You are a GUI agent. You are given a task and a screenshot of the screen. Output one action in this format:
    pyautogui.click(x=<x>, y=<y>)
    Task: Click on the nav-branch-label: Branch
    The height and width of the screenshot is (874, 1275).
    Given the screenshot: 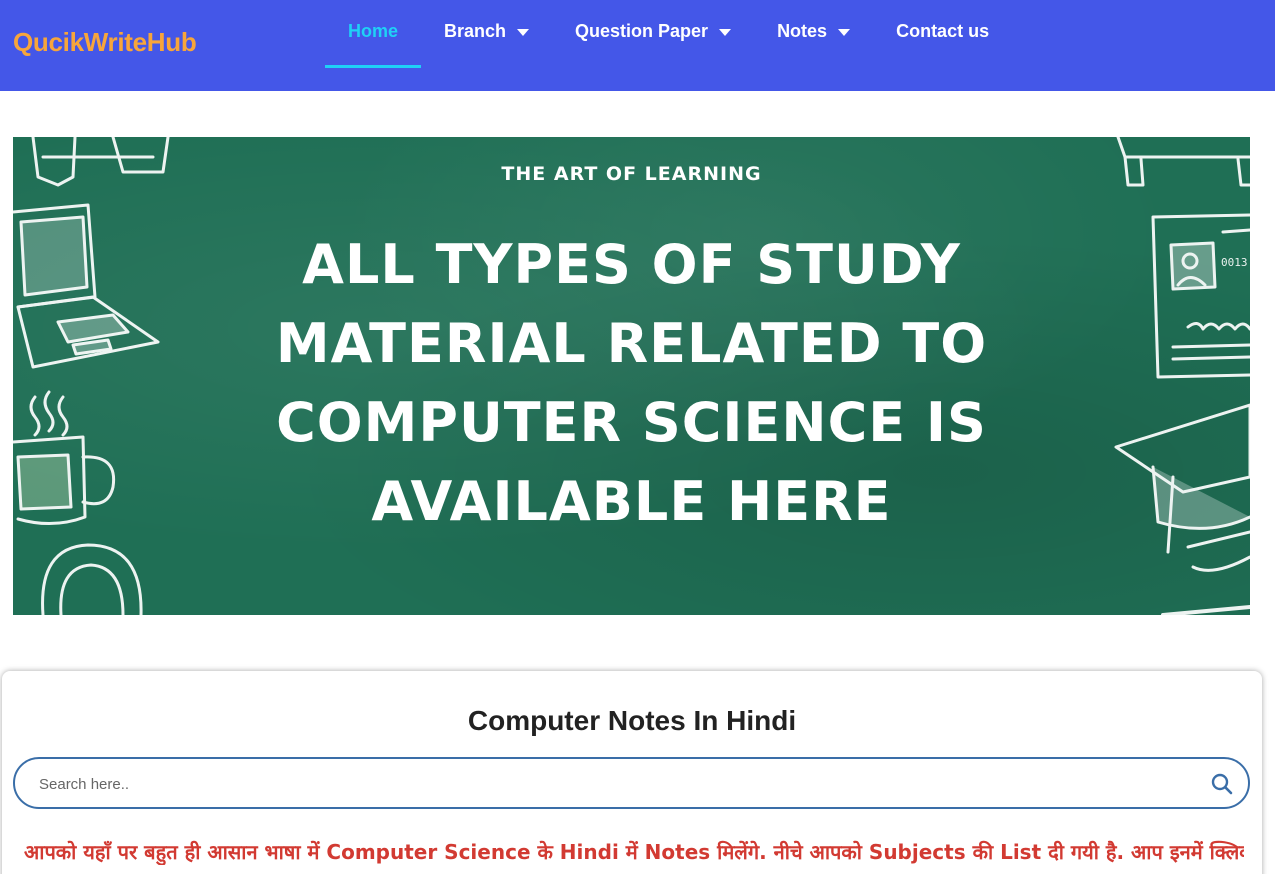 What is the action you would take?
    pyautogui.click(x=475, y=30)
    